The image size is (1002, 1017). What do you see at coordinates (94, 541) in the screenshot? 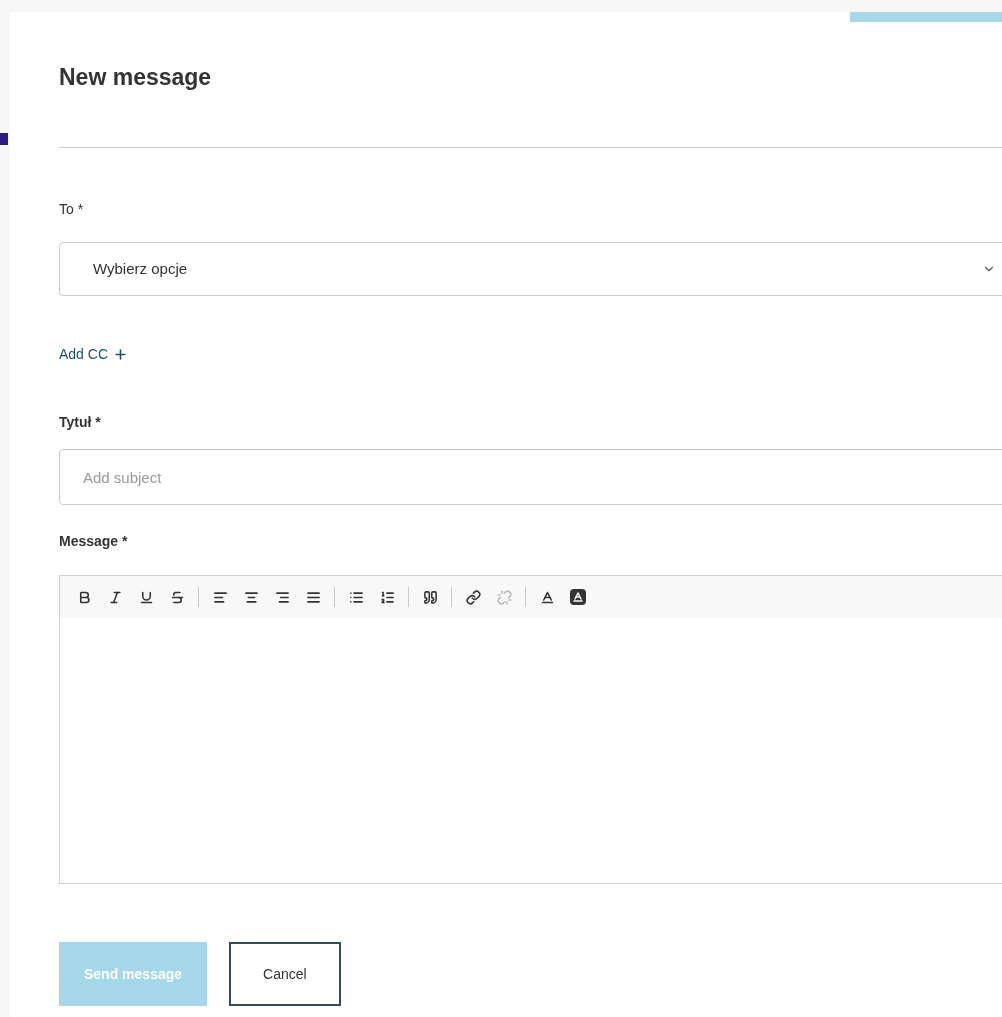
I see `field-label: Message *` at bounding box center [94, 541].